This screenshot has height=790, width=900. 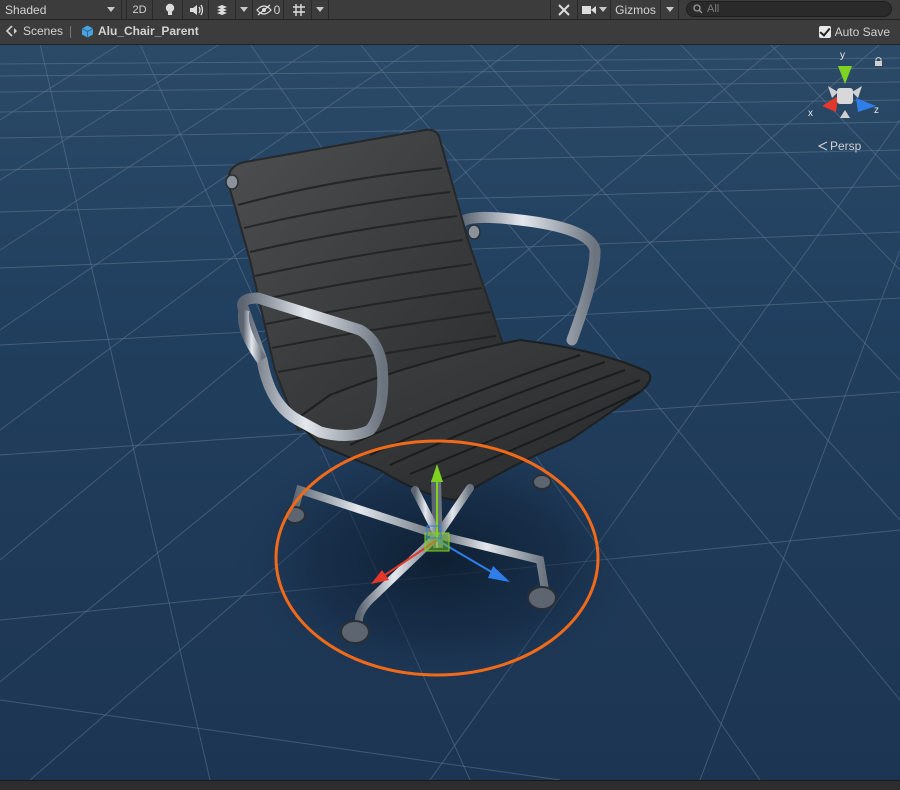 I want to click on projection-label: Persp, so click(x=846, y=146).